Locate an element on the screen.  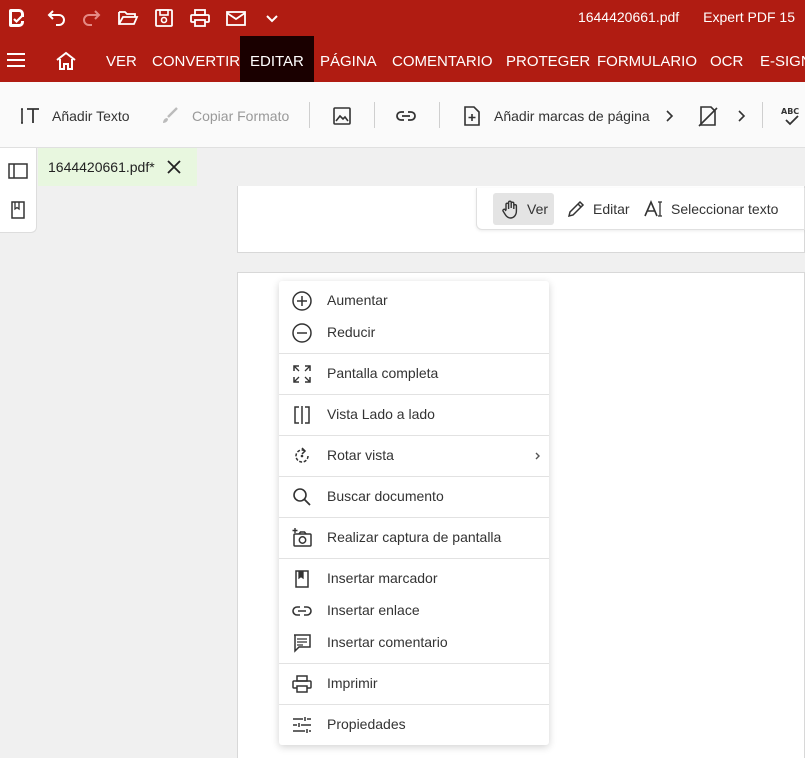
view-mode-label: Ver is located at coordinates (538, 209).